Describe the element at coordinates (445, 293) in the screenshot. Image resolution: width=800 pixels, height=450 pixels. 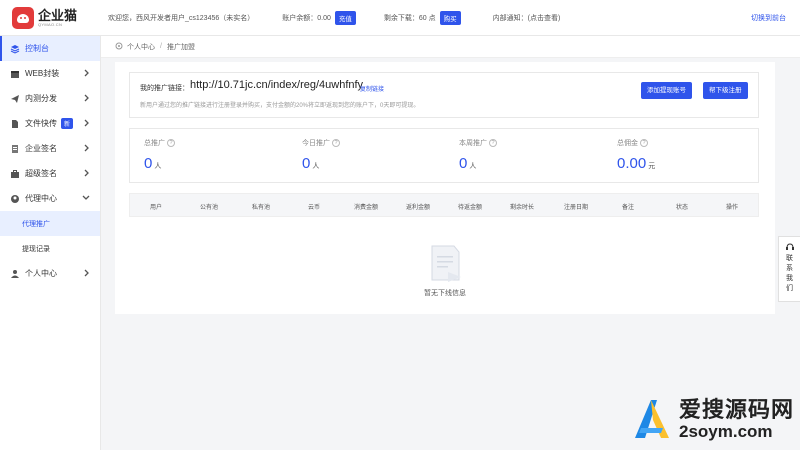
I see `empty-message: 暂无下线信息` at that location.